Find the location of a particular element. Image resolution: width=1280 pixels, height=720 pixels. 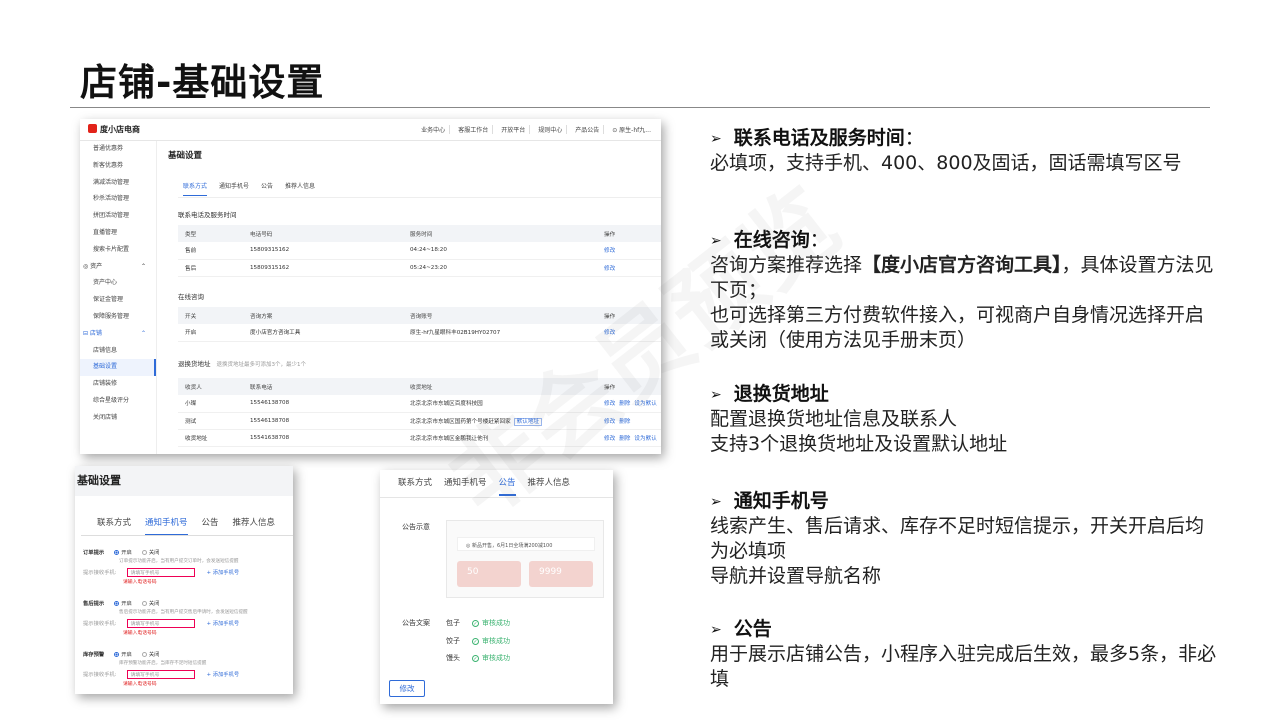

phone-row: 提示接收手机: 请填写手机号 + 添加手机号 is located at coordinates (161, 623).